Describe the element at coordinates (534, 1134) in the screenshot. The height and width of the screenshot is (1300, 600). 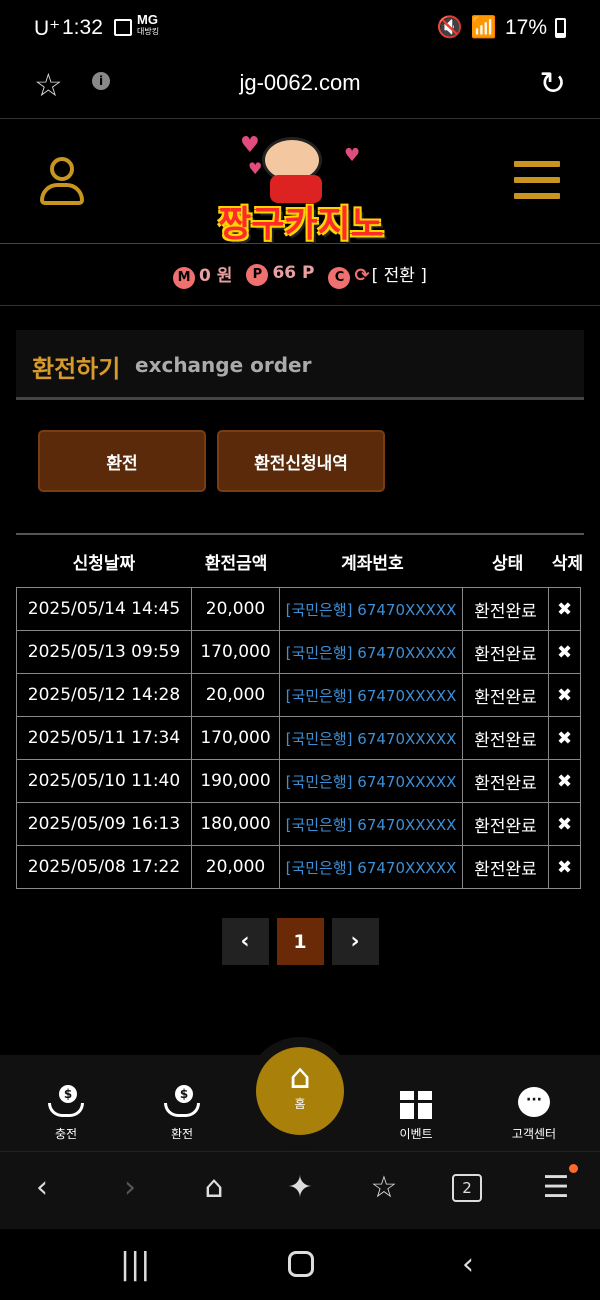
I see `nav-support-label: 고객센터` at that location.